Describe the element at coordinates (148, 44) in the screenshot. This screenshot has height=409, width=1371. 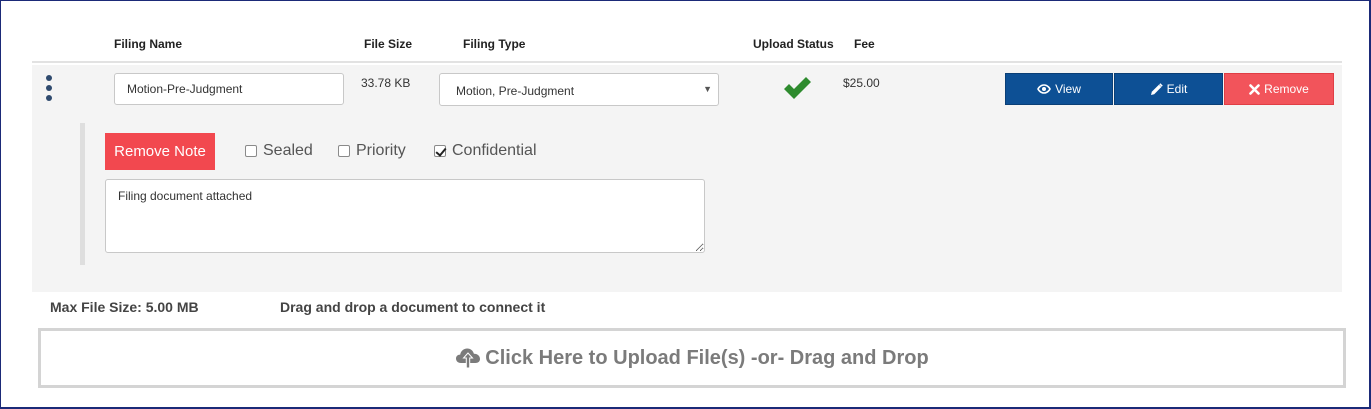
I see `header-filing-name: Filing Name` at that location.